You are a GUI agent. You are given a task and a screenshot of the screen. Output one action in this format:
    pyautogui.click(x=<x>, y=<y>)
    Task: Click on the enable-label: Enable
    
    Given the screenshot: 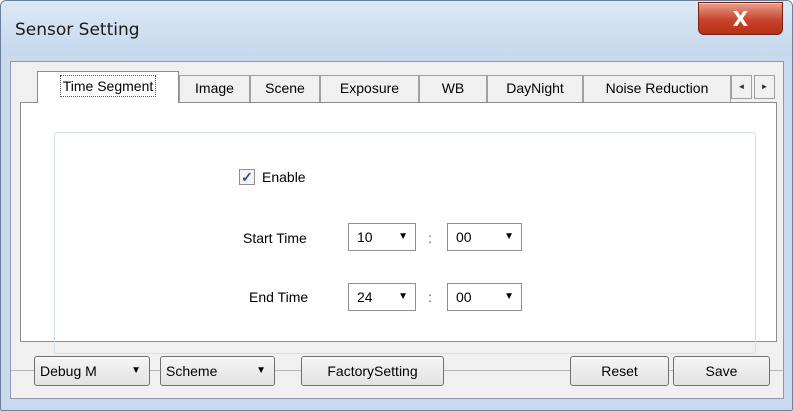 What is the action you would take?
    pyautogui.click(x=284, y=177)
    